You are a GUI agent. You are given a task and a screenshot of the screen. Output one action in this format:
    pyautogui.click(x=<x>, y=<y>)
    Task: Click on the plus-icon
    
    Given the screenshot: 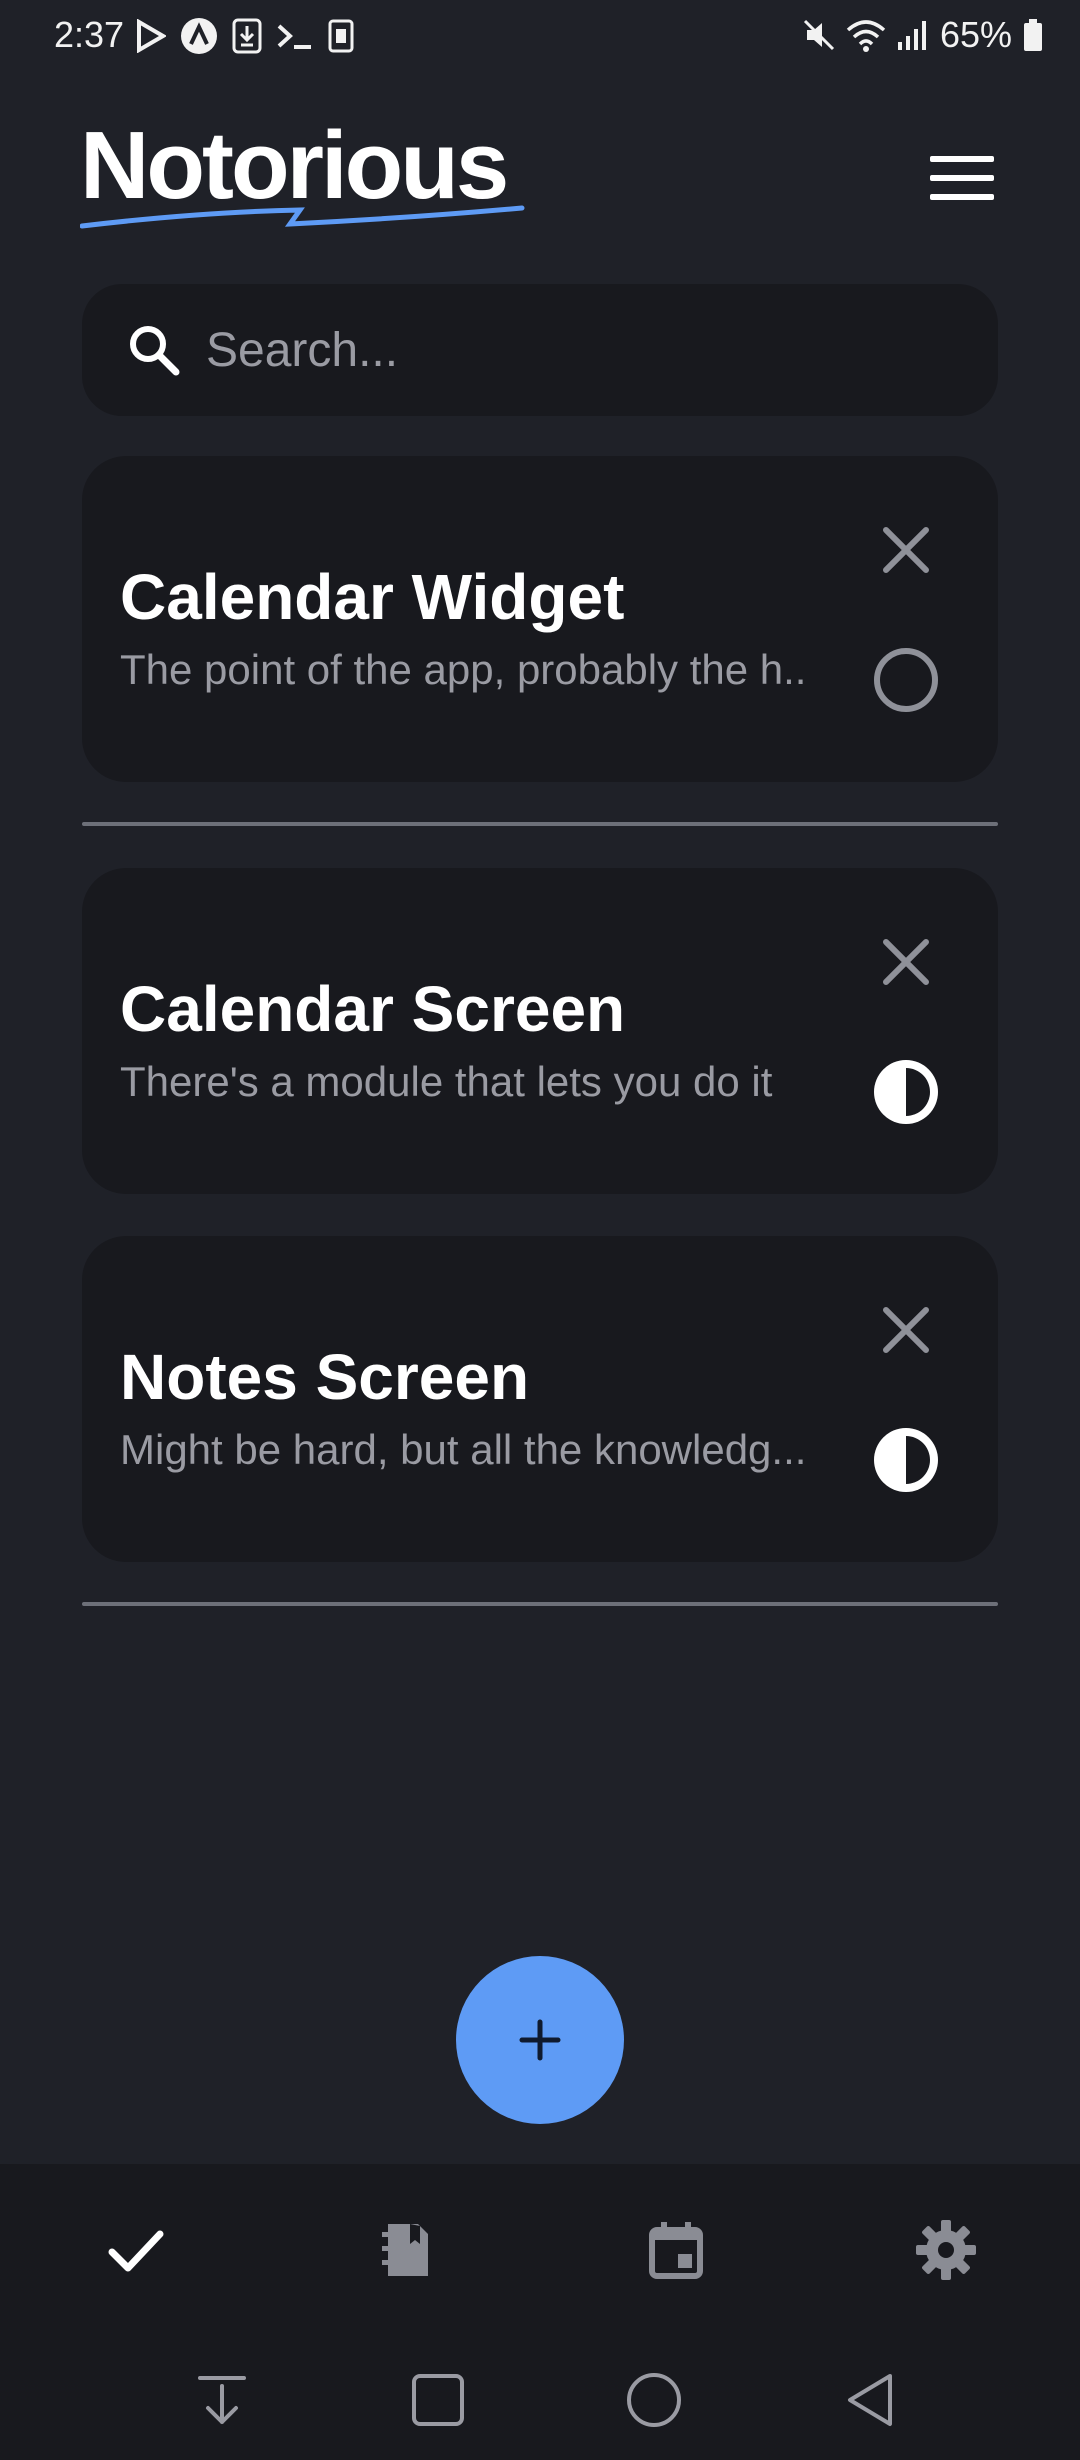 What is the action you would take?
    pyautogui.click(x=540, y=2040)
    